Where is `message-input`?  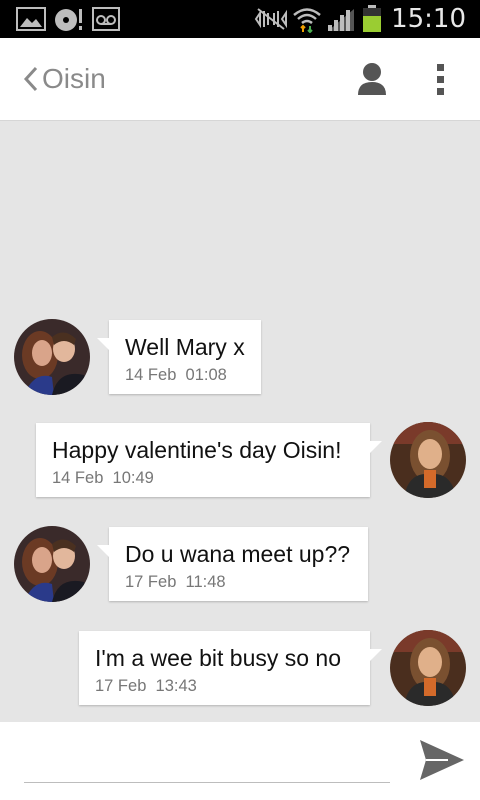 message-input is located at coordinates (209, 761).